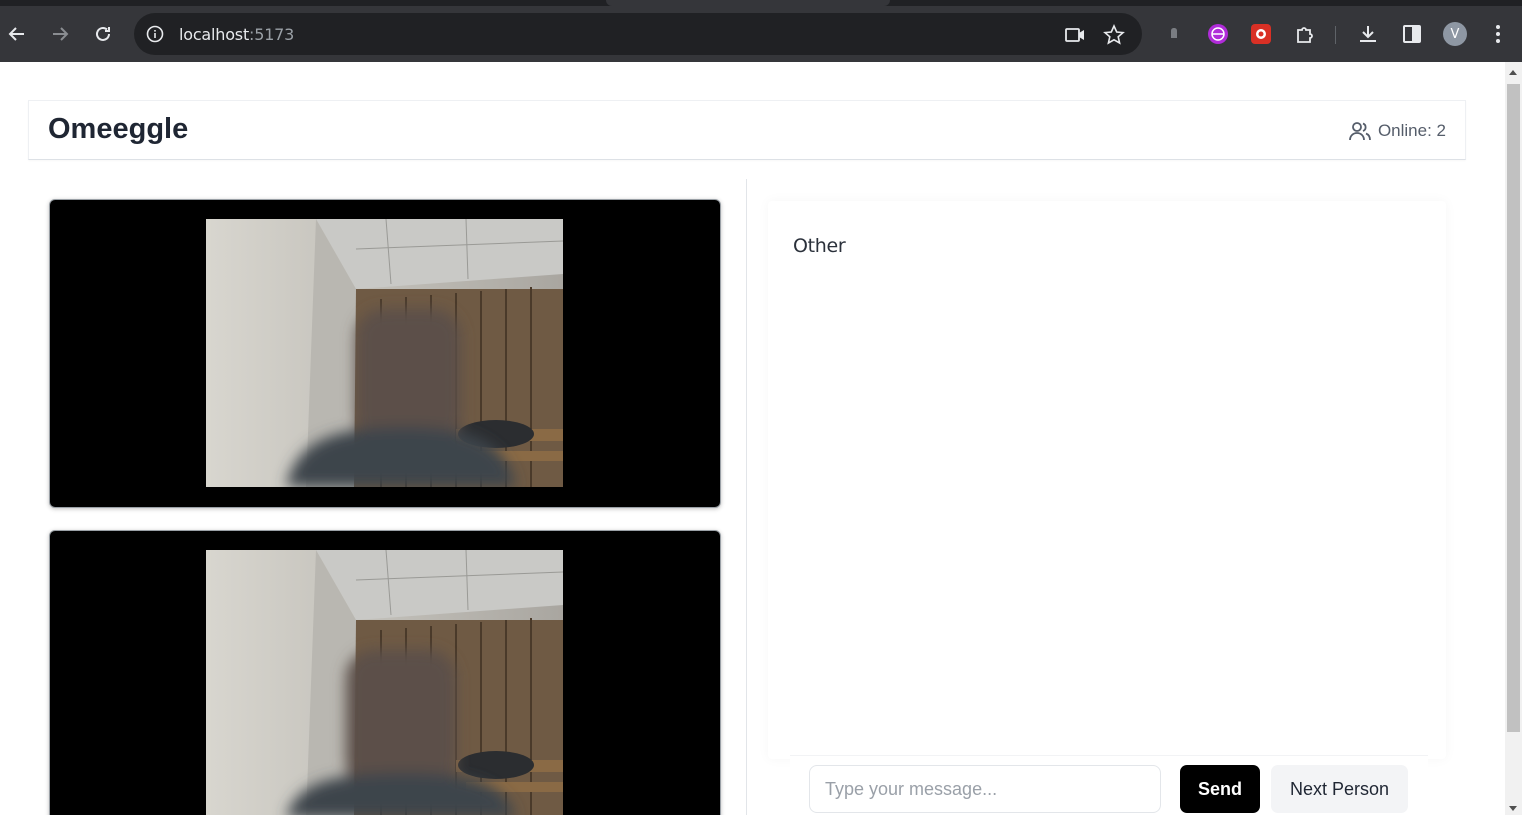 This screenshot has height=815, width=1522. I want to click on camera-icon, so click(1075, 35).